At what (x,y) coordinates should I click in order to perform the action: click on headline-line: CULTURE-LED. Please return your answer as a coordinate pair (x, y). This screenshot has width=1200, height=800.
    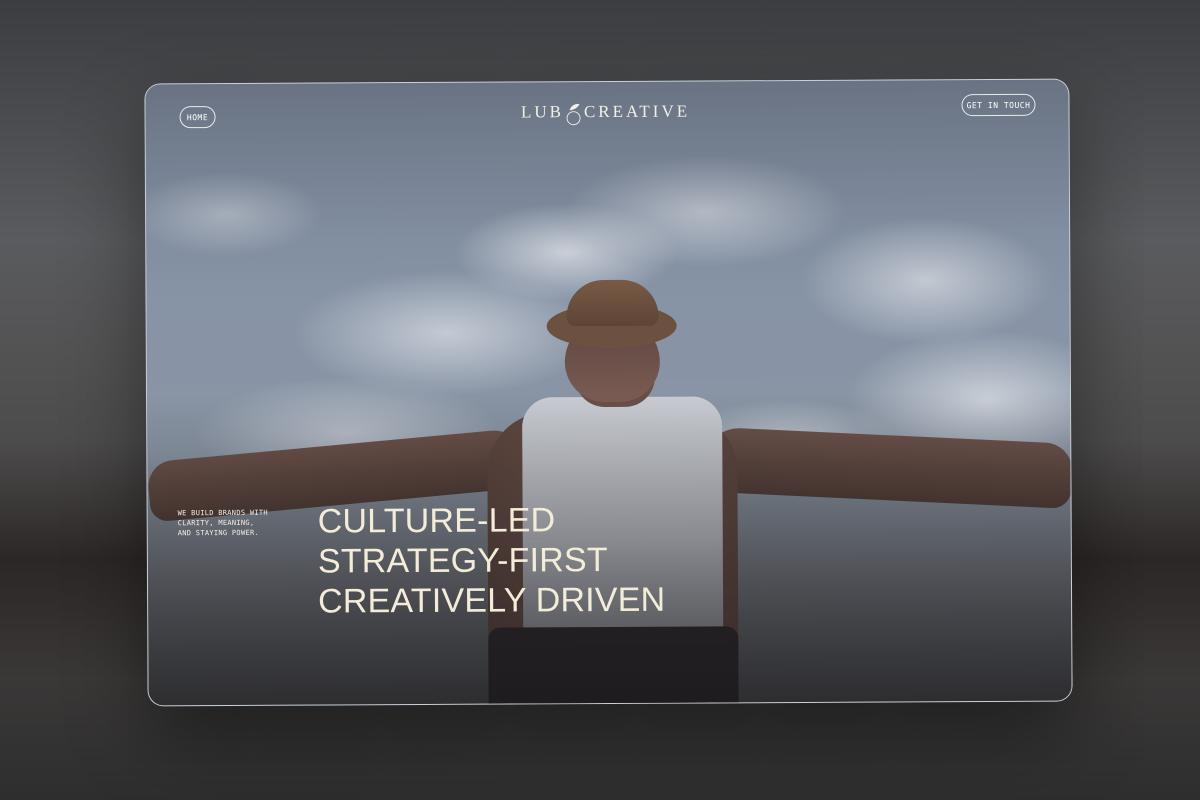
    Looking at the image, I should click on (436, 521).